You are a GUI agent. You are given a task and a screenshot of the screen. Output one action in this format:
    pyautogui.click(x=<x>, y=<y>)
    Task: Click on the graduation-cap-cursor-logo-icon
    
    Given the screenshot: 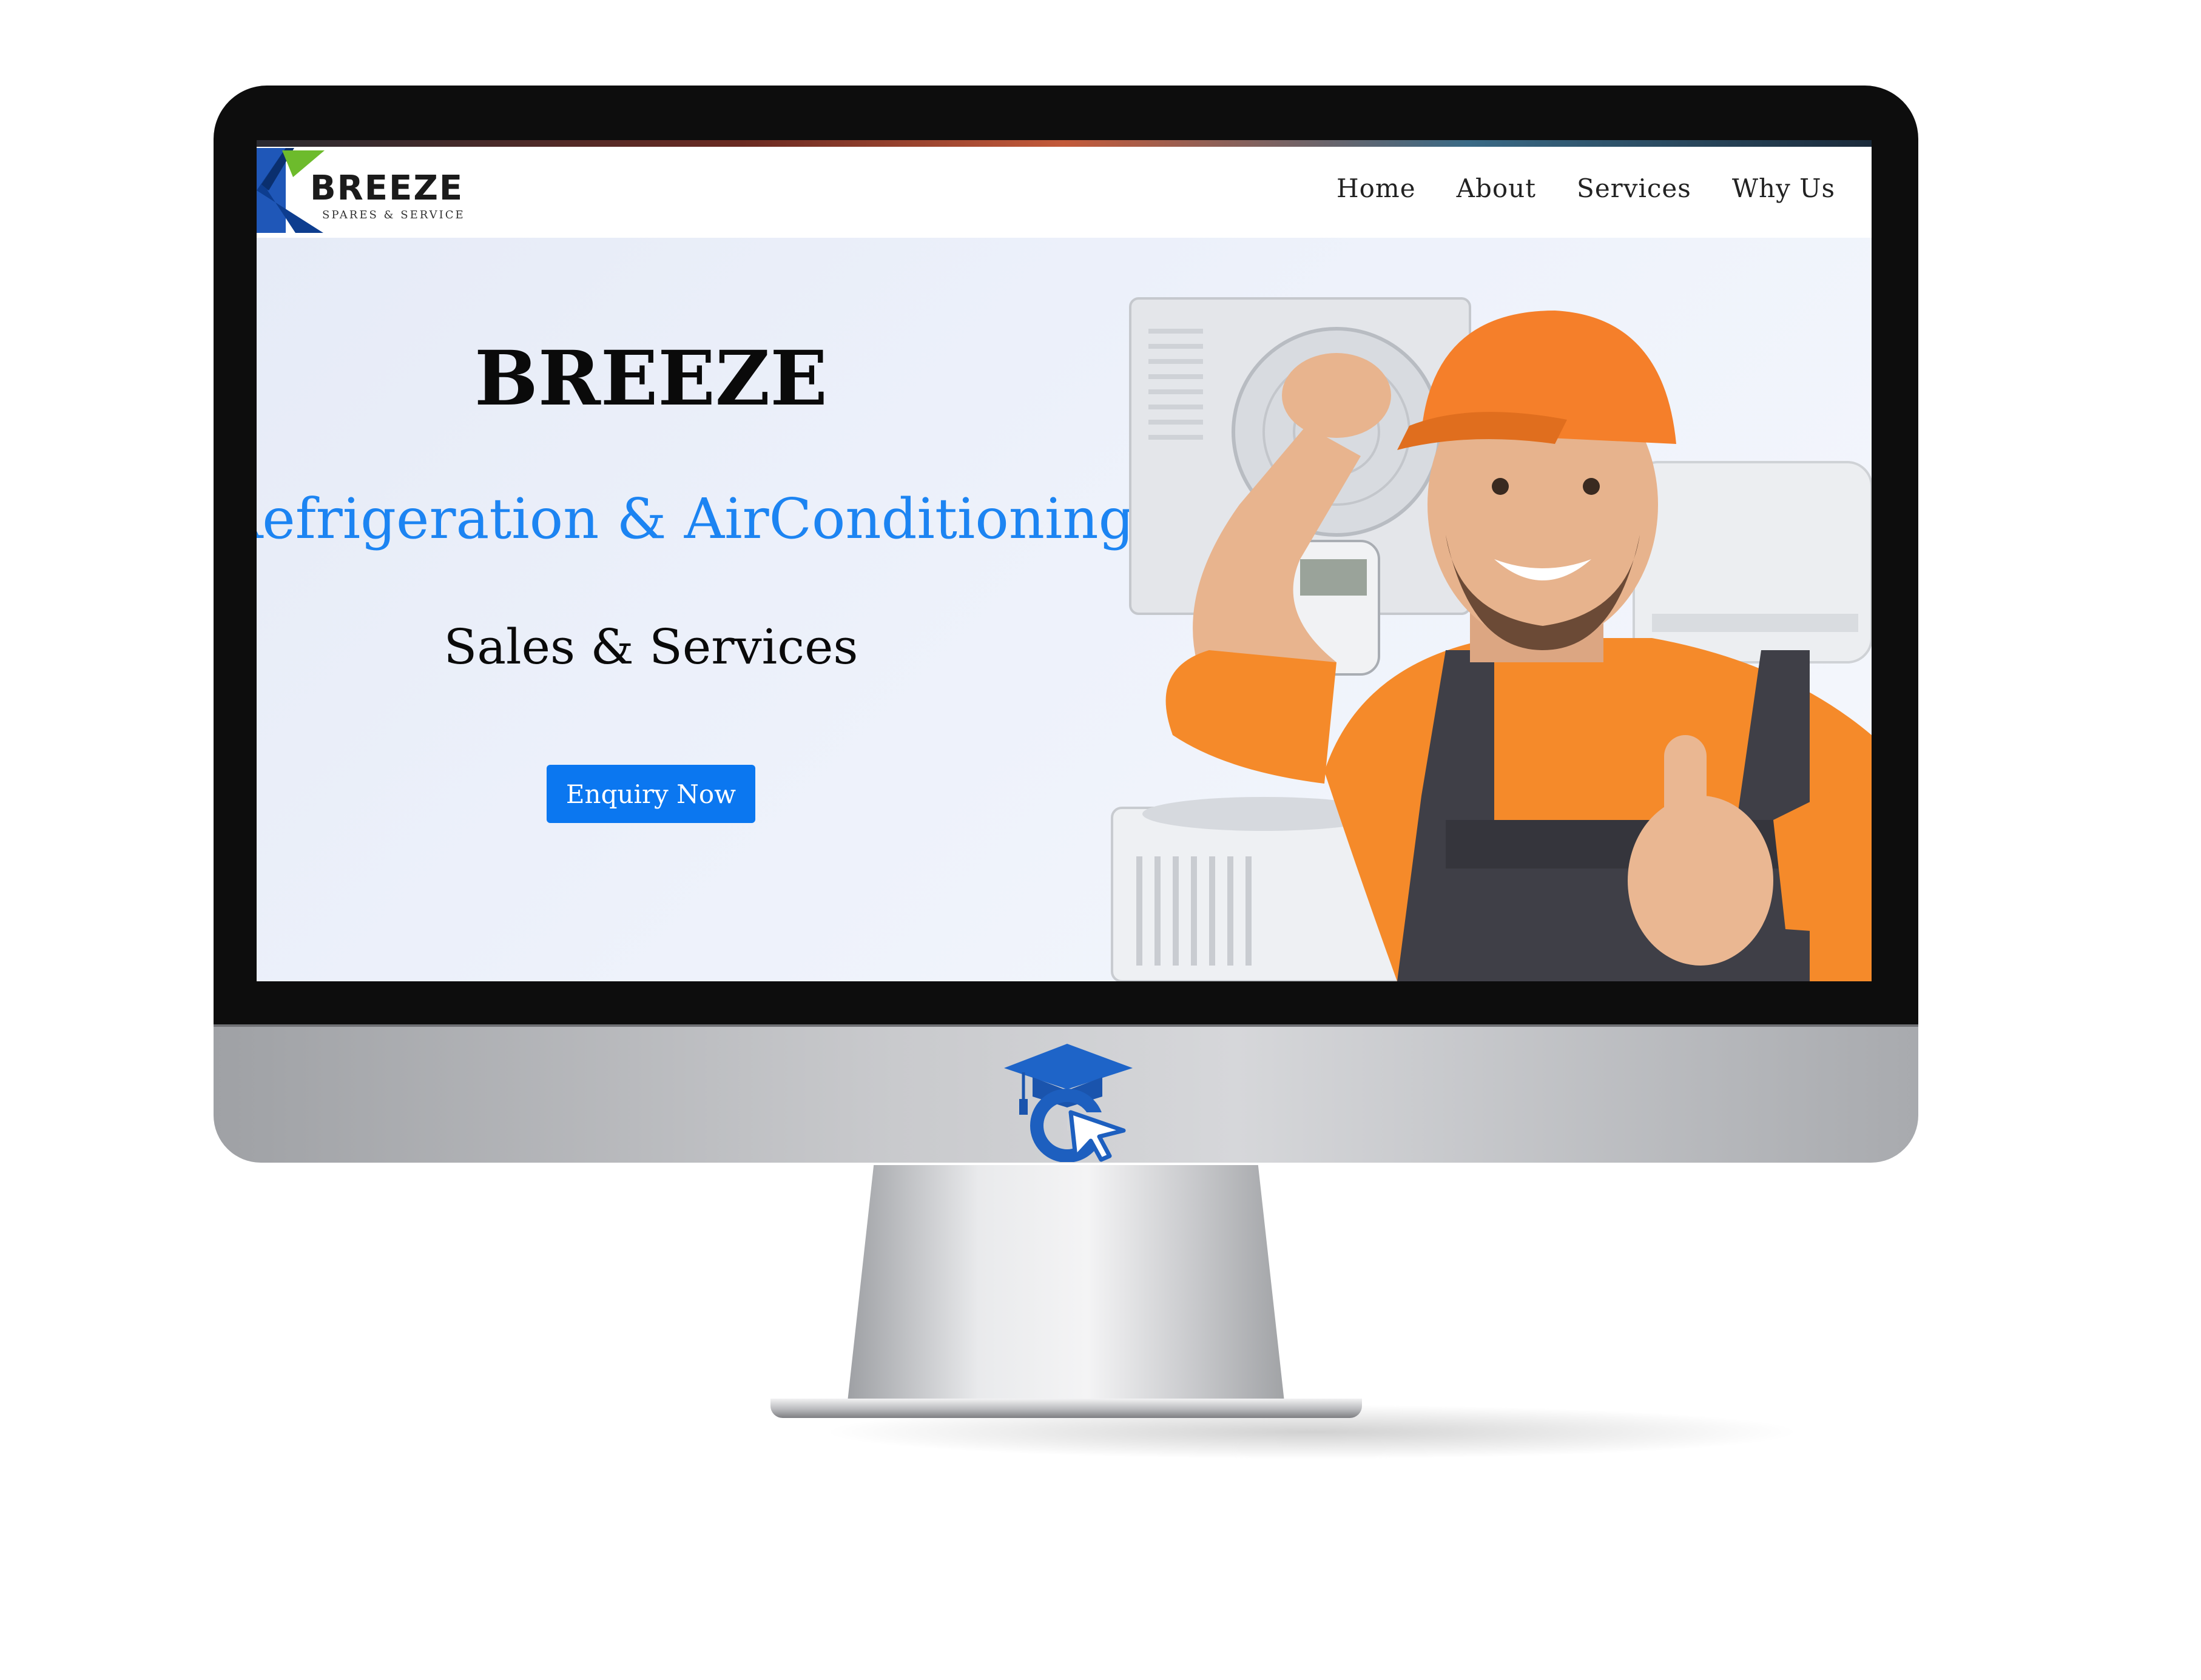 What is the action you would take?
    pyautogui.click(x=1068, y=1103)
    